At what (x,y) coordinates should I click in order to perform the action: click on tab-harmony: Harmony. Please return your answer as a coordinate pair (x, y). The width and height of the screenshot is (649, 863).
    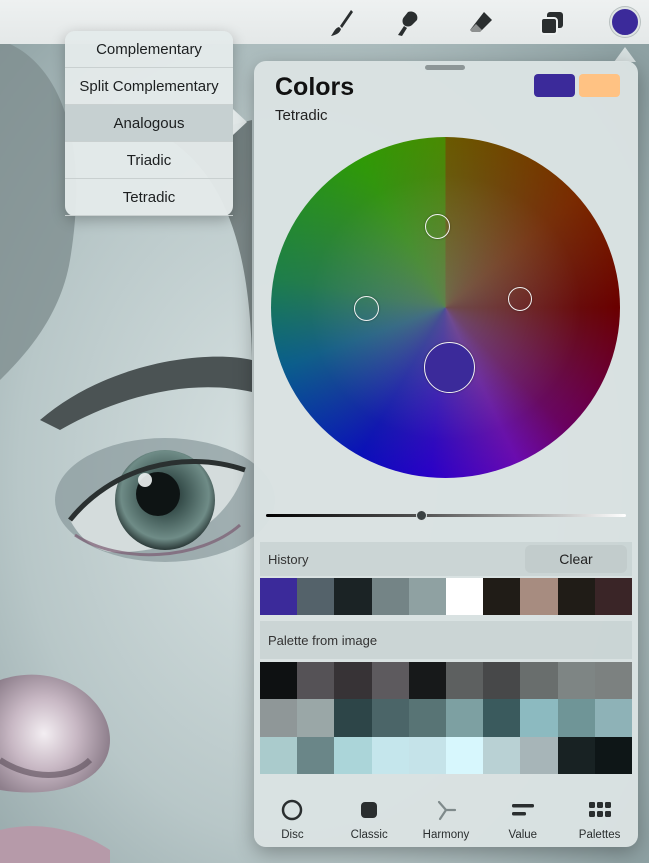
    Looking at the image, I should click on (446, 819).